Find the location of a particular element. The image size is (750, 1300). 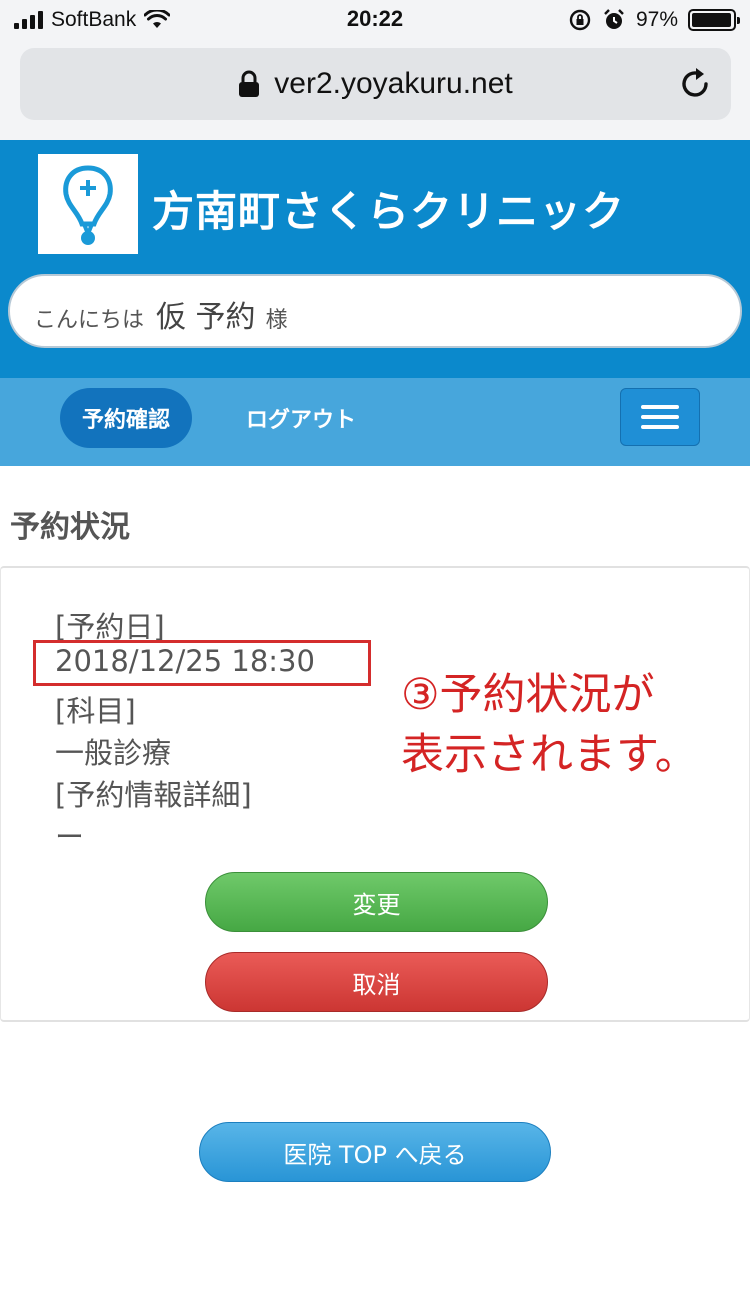

hamburger-icon is located at coordinates (660, 407).